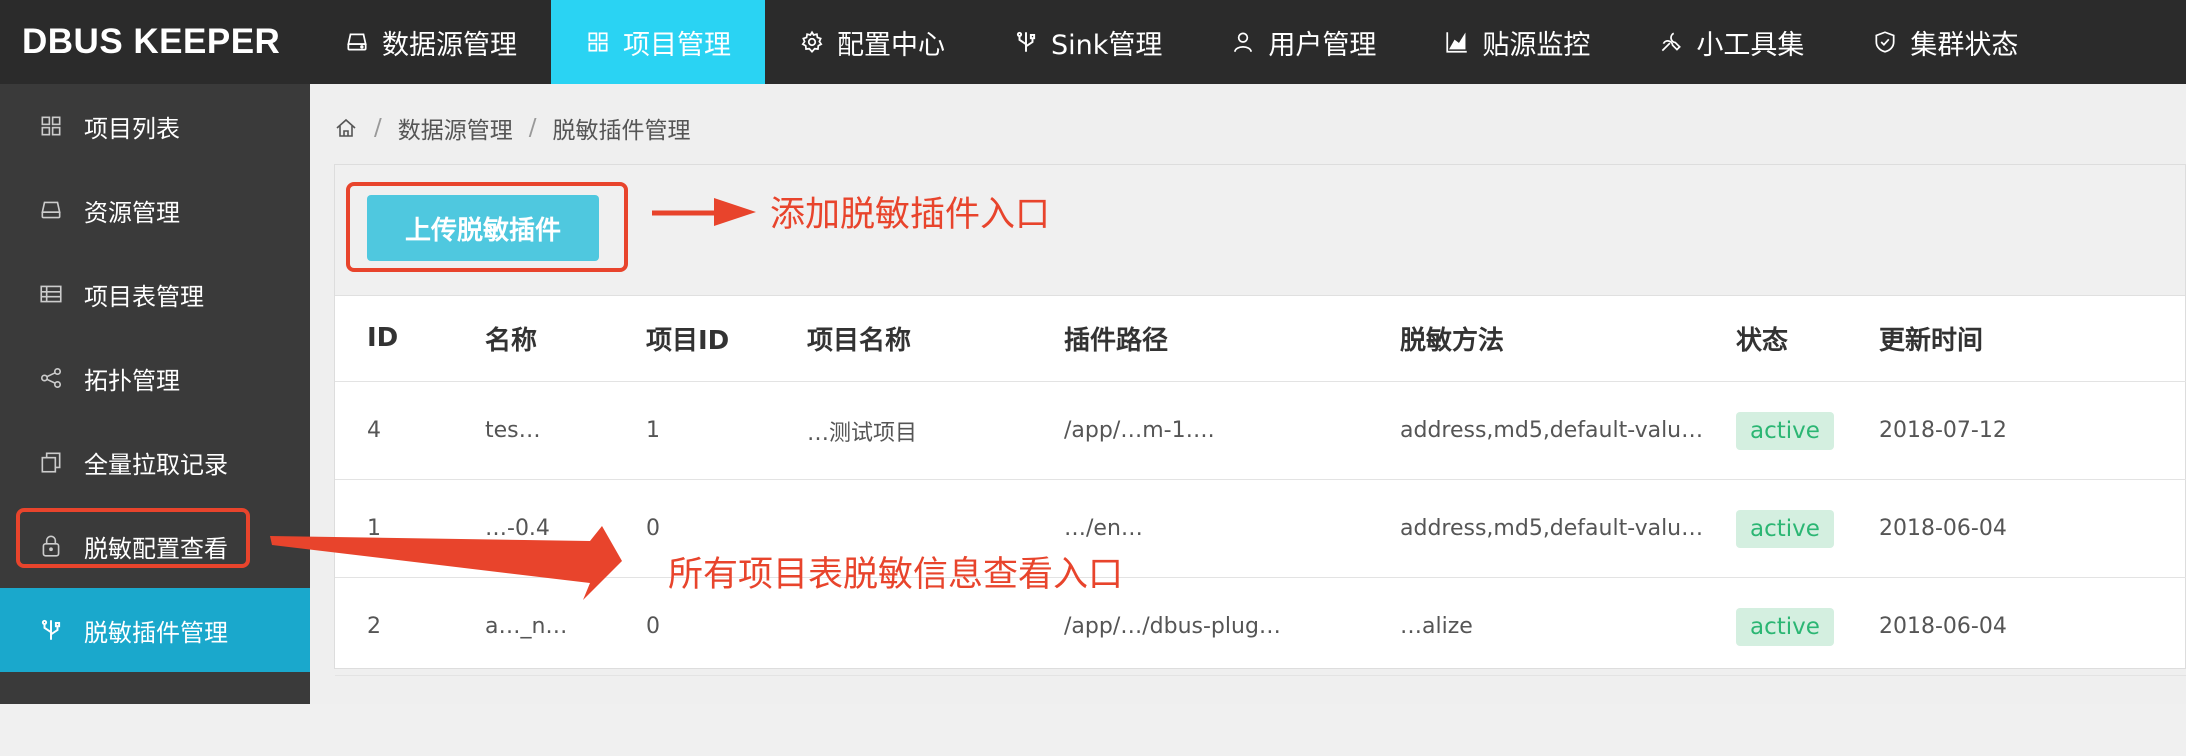 The image size is (2186, 756). I want to click on sidebar-item-project-list: 项目列表, so click(155, 126).